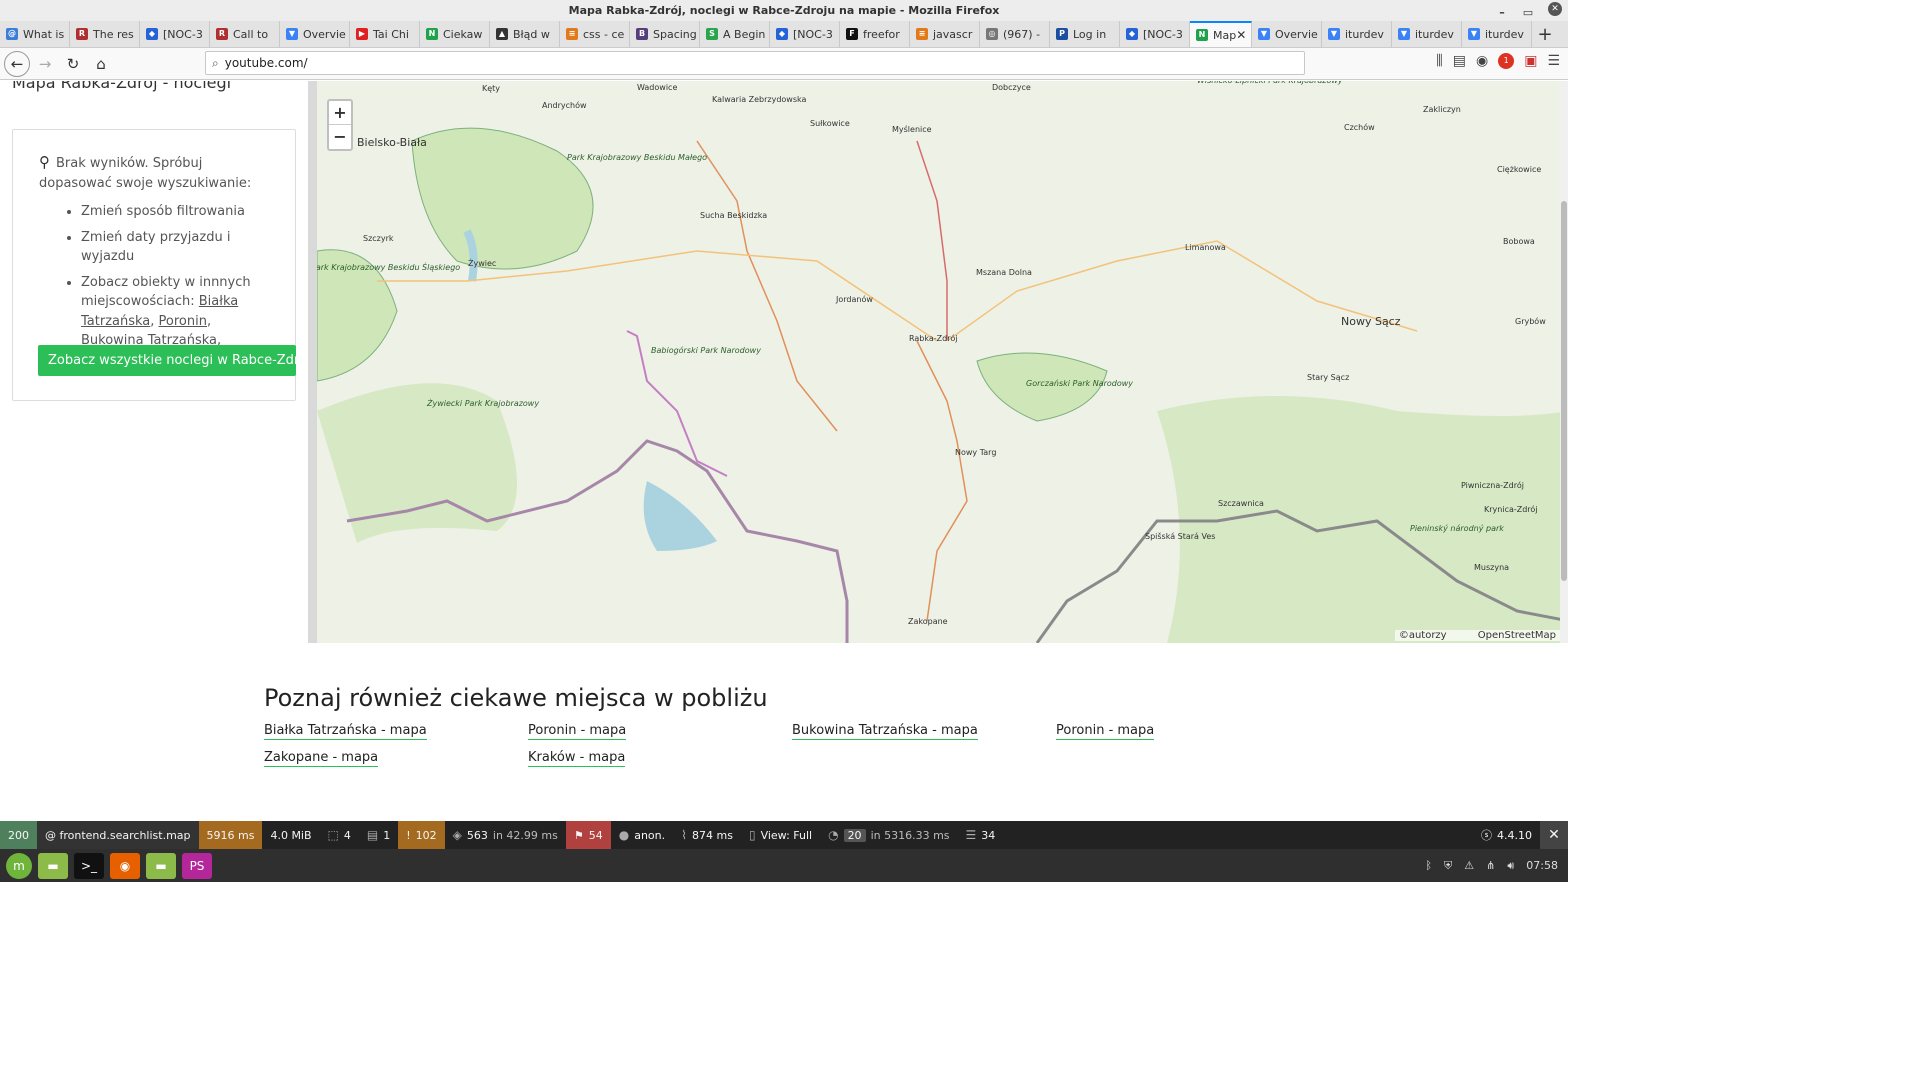  I want to click on url-input, so click(724, 63).